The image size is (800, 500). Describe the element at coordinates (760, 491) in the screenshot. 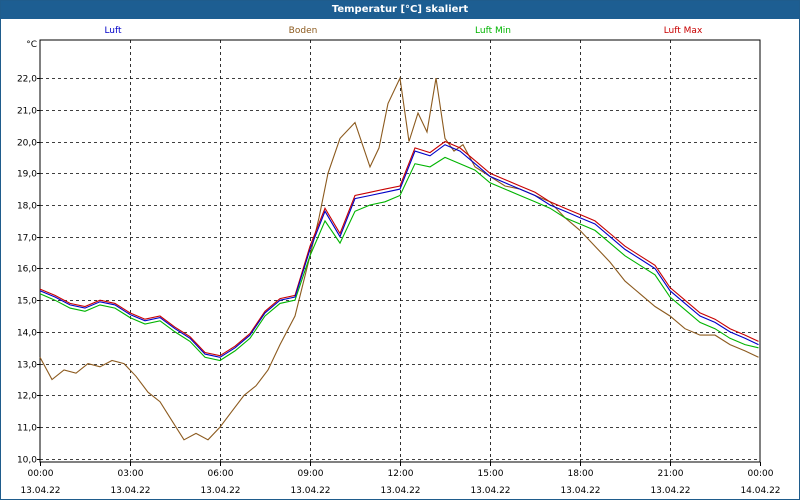

I see `x-tick-date-label: 14.04.22` at that location.